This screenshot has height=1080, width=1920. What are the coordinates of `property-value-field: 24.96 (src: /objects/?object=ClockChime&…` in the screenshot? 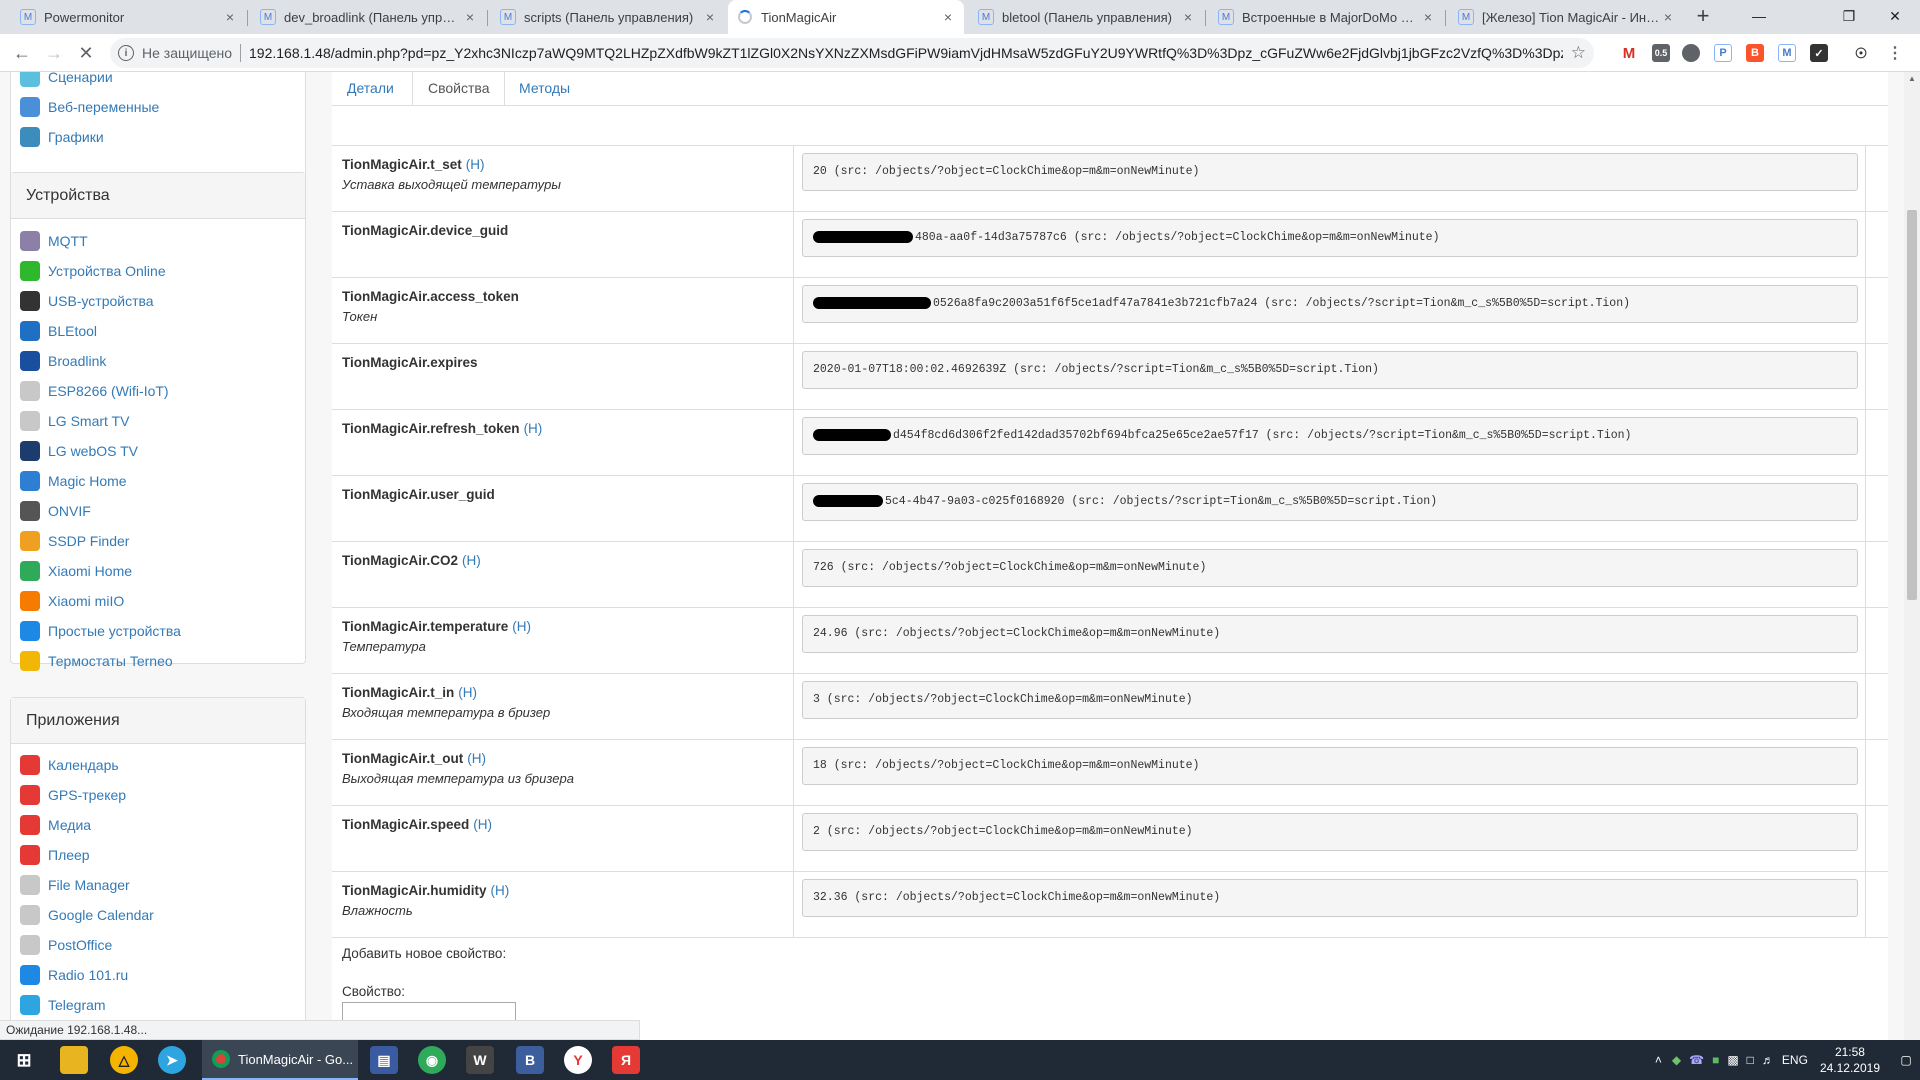 It's located at (1330, 634).